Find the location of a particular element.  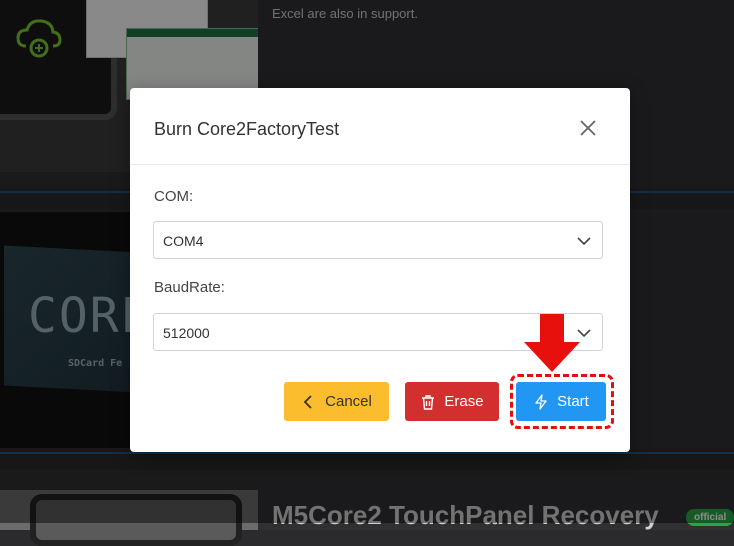

cancel-button-label: Cancel is located at coordinates (348, 401).